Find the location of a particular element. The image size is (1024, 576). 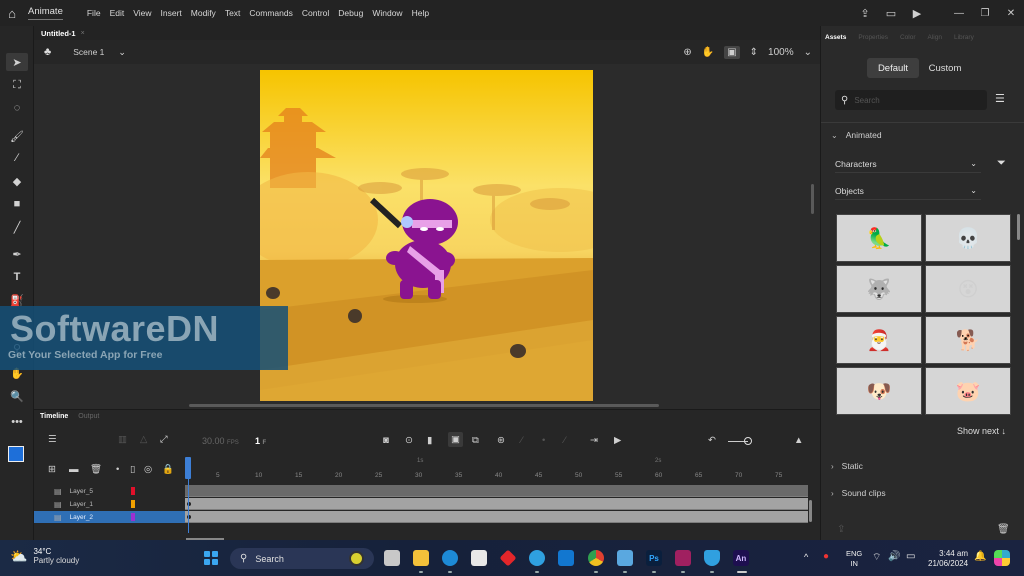

asset-thumbnail: 🐶 is located at coordinates (879, 391).